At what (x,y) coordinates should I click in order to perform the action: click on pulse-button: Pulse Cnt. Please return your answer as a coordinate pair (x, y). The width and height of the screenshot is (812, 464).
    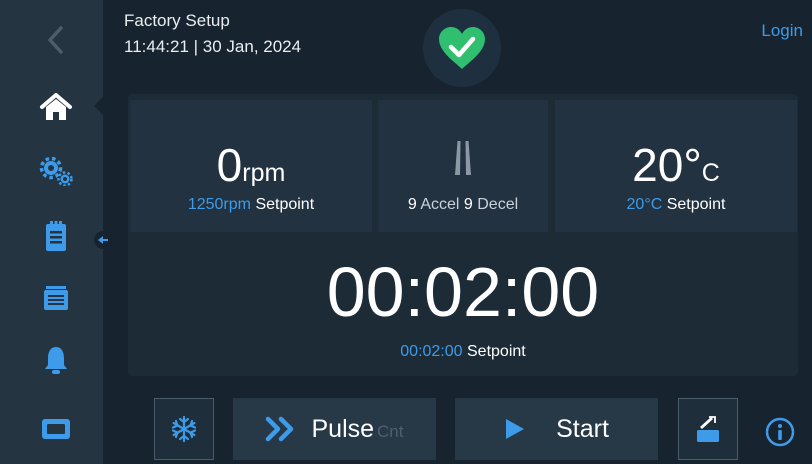
    Looking at the image, I should click on (334, 429).